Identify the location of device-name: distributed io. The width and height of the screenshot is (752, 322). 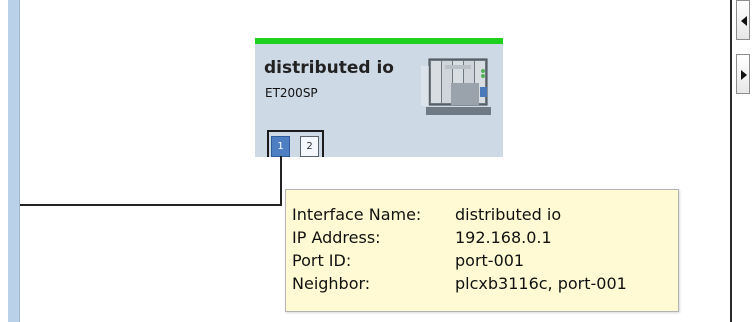
(329, 68).